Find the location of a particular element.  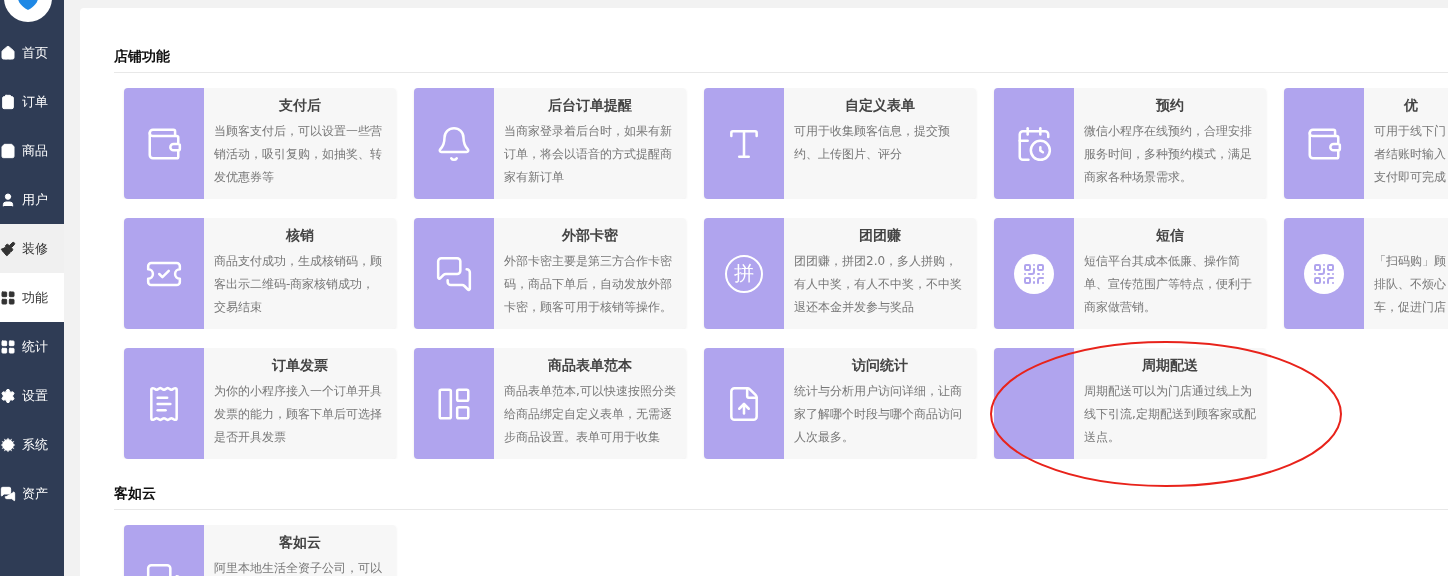

card-title: 外部卡密 is located at coordinates (590, 235).